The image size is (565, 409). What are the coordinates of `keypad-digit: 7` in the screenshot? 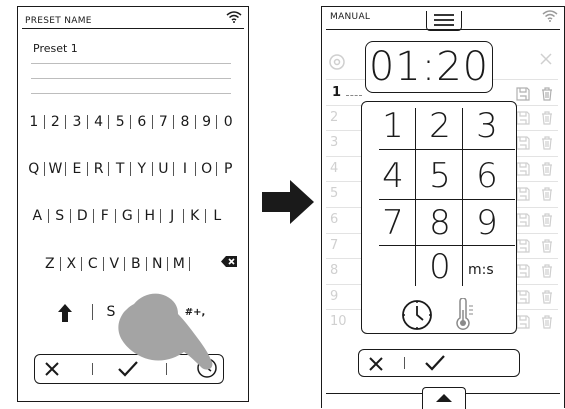 It's located at (393, 223).